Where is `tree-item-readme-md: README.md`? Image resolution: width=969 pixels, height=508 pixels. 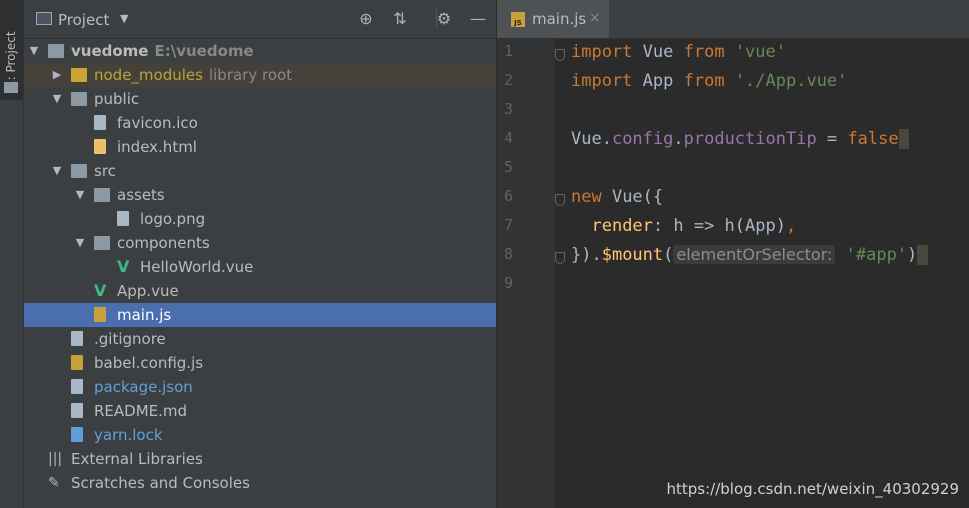
tree-item-readme-md: README.md is located at coordinates (260, 411).